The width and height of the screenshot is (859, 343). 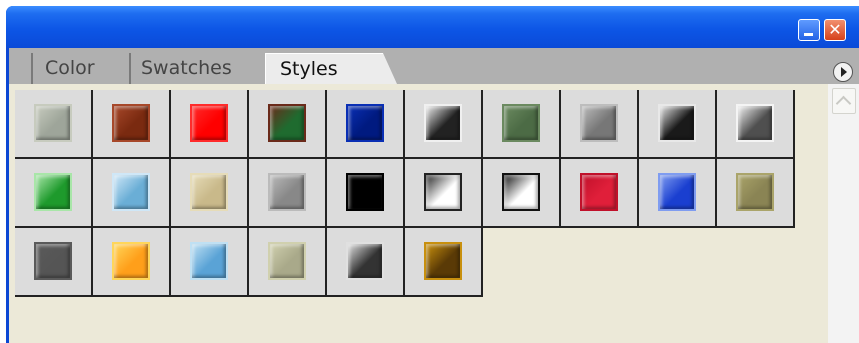 What do you see at coordinates (79, 68) in the screenshot?
I see `tab-color: Color` at bounding box center [79, 68].